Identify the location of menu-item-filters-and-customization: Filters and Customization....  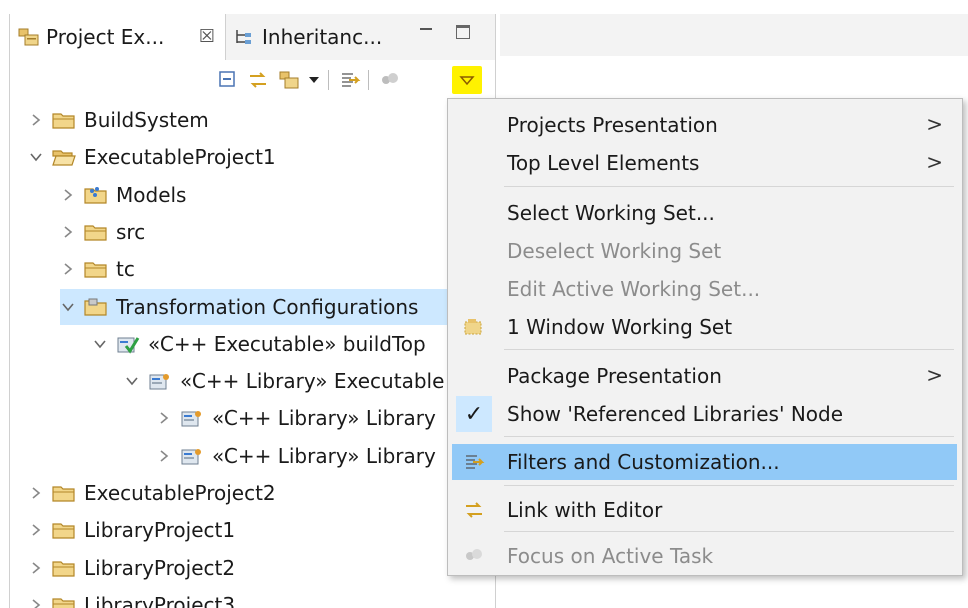
(704, 462).